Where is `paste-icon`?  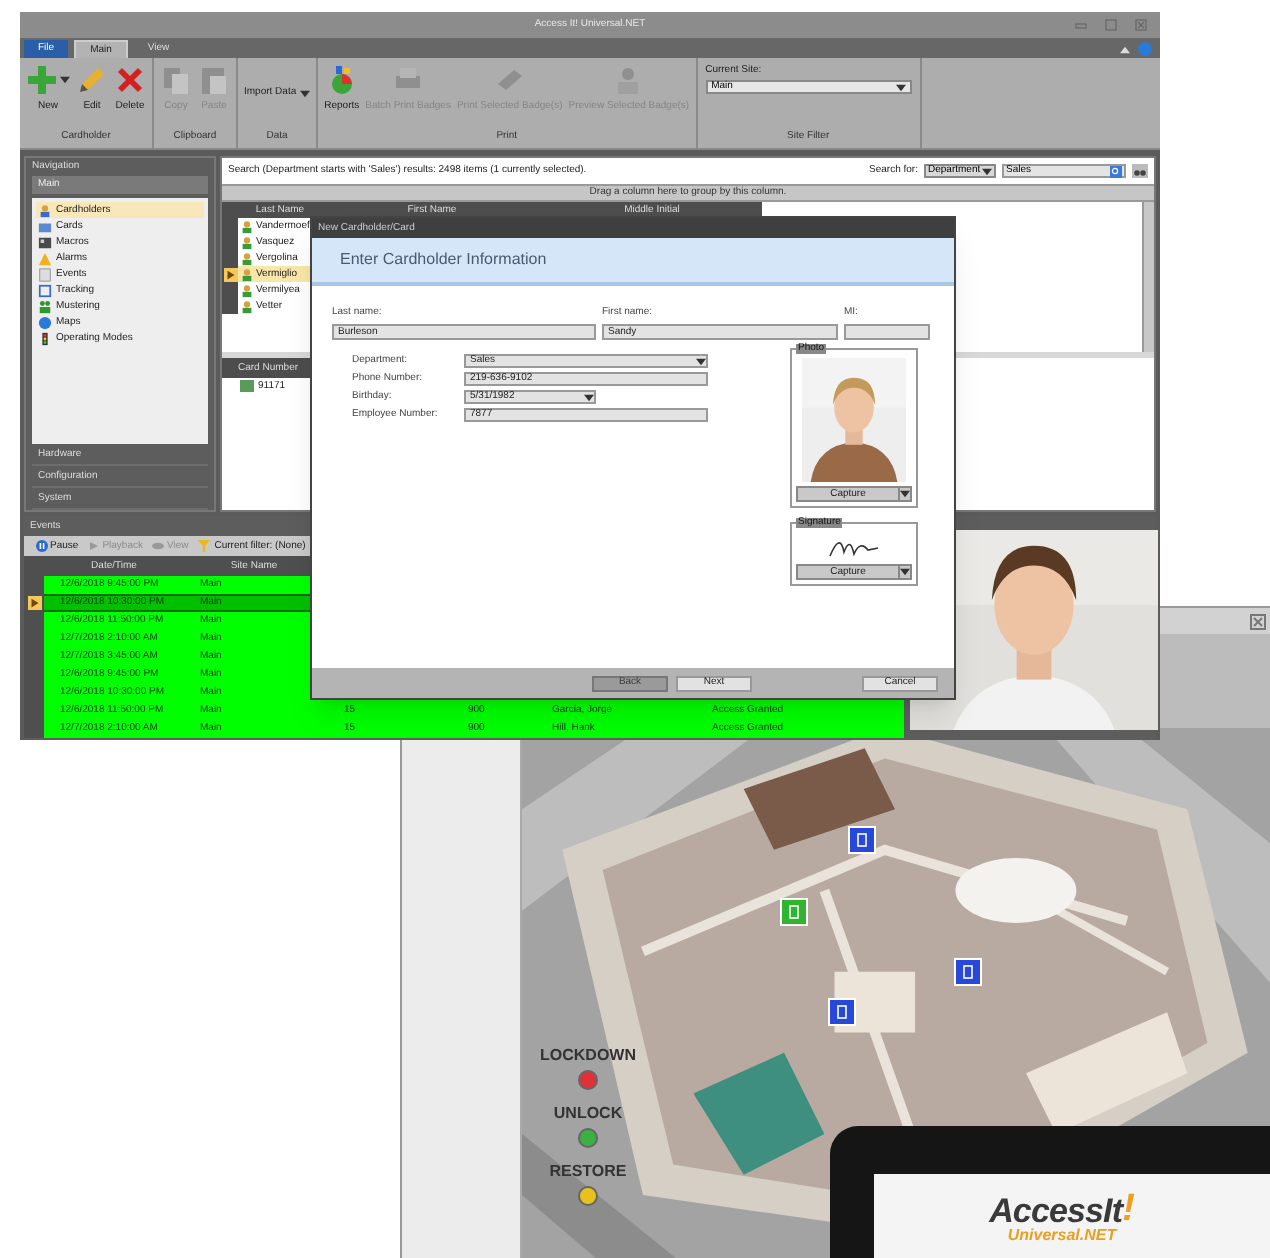 paste-icon is located at coordinates (214, 80).